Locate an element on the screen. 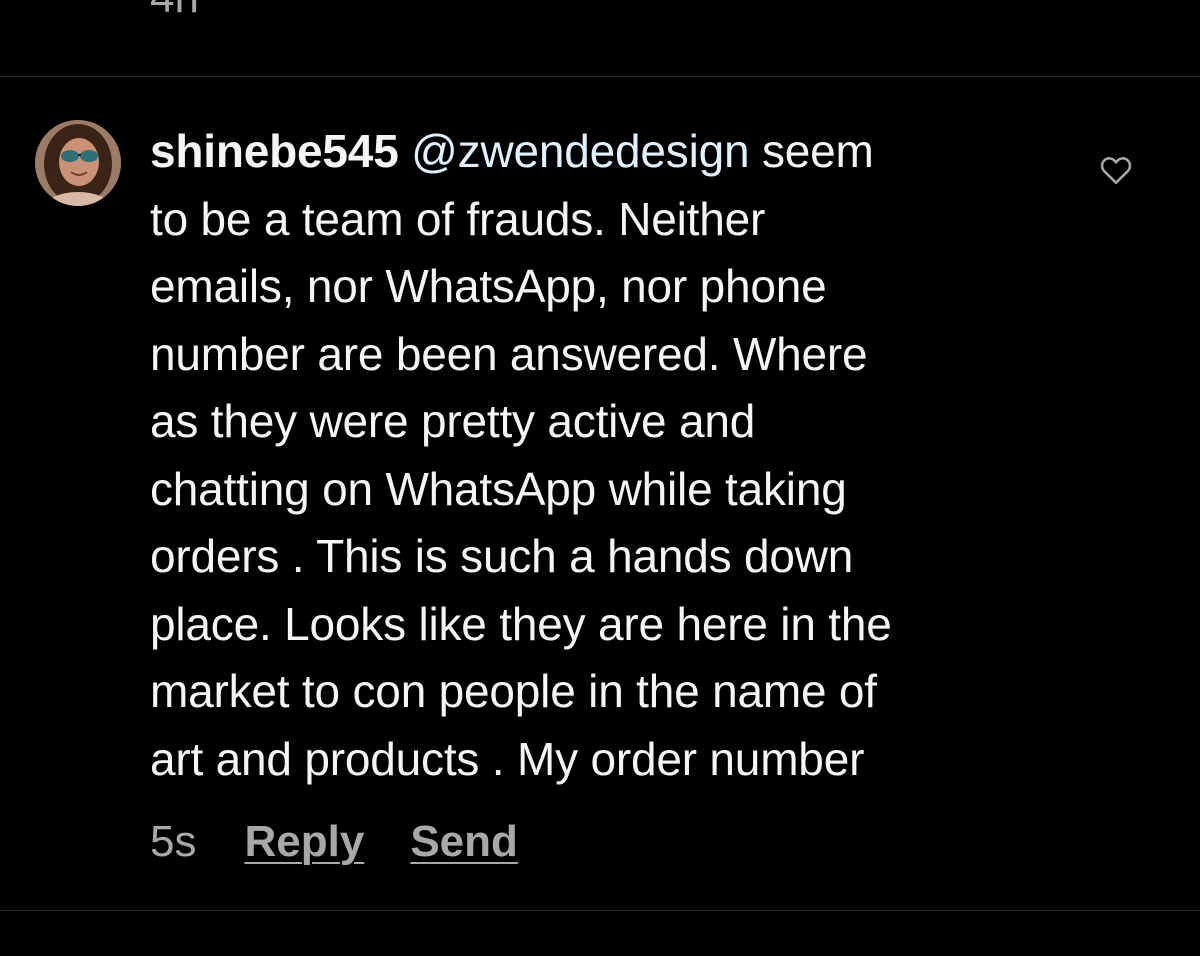  previous-comment-time: 4h is located at coordinates (174, 10).